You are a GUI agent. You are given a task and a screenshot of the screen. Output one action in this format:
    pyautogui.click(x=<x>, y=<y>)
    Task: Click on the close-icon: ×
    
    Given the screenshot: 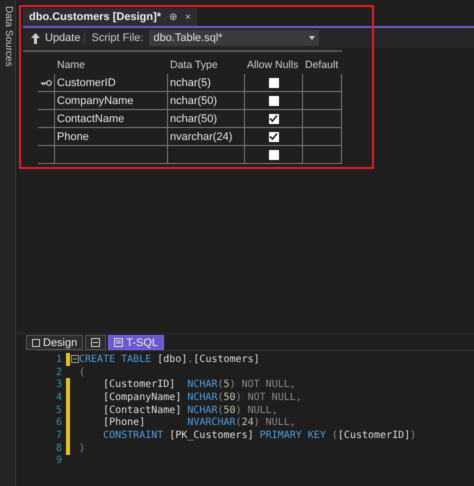 What is the action you would take?
    pyautogui.click(x=188, y=17)
    